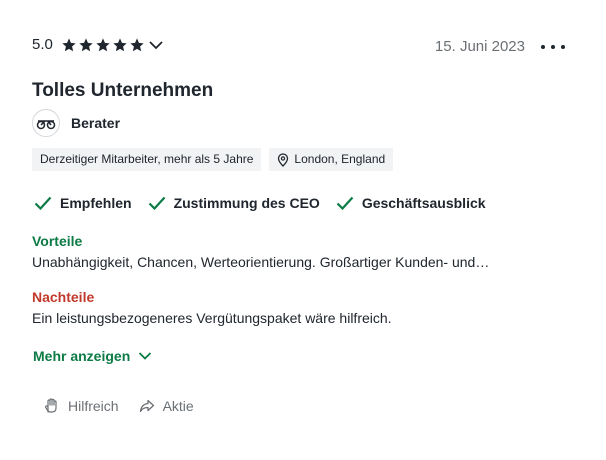 The height and width of the screenshot is (460, 606). Describe the element at coordinates (51, 405) in the screenshot. I see `helpful-hand-icon` at that location.